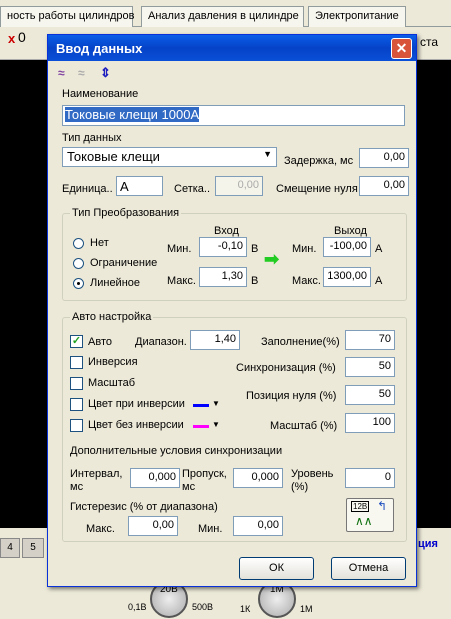  What do you see at coordinates (210, 529) in the screenshot?
I see `hyst-min-label: Мин.` at bounding box center [210, 529].